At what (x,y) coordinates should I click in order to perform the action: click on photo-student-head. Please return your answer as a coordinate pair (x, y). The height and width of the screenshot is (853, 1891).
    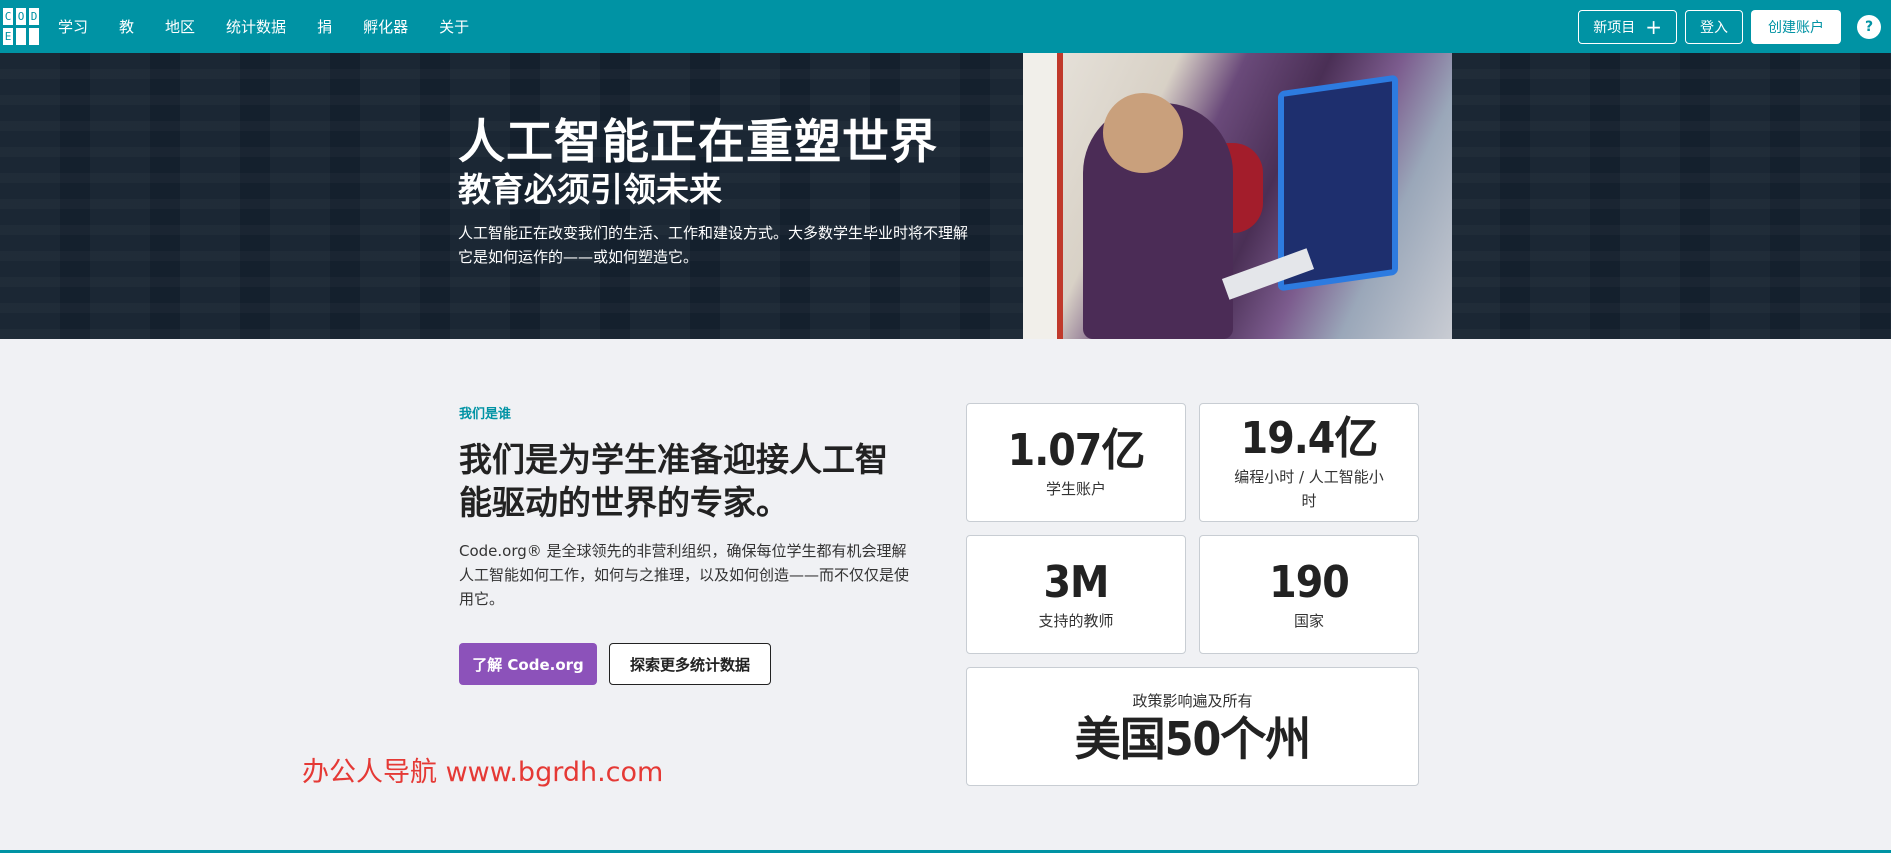
    Looking at the image, I should click on (1143, 133).